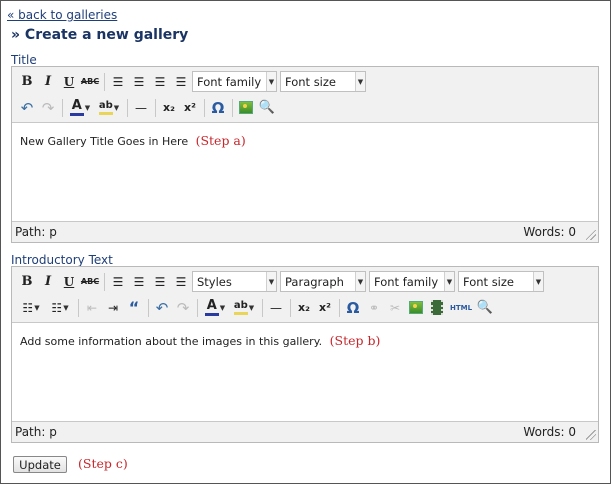 This screenshot has width=611, height=484. What do you see at coordinates (234, 281) in the screenshot?
I see `styles-select: Styles ▼` at bounding box center [234, 281].